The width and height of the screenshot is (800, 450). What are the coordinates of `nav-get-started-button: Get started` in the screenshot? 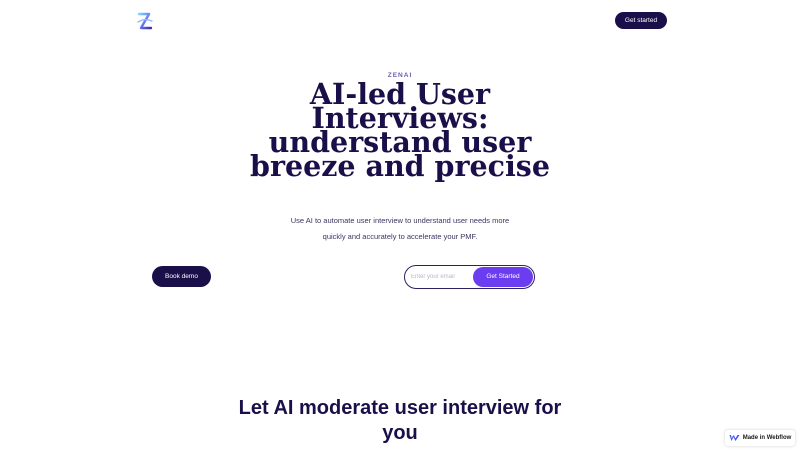 It's located at (641, 20).